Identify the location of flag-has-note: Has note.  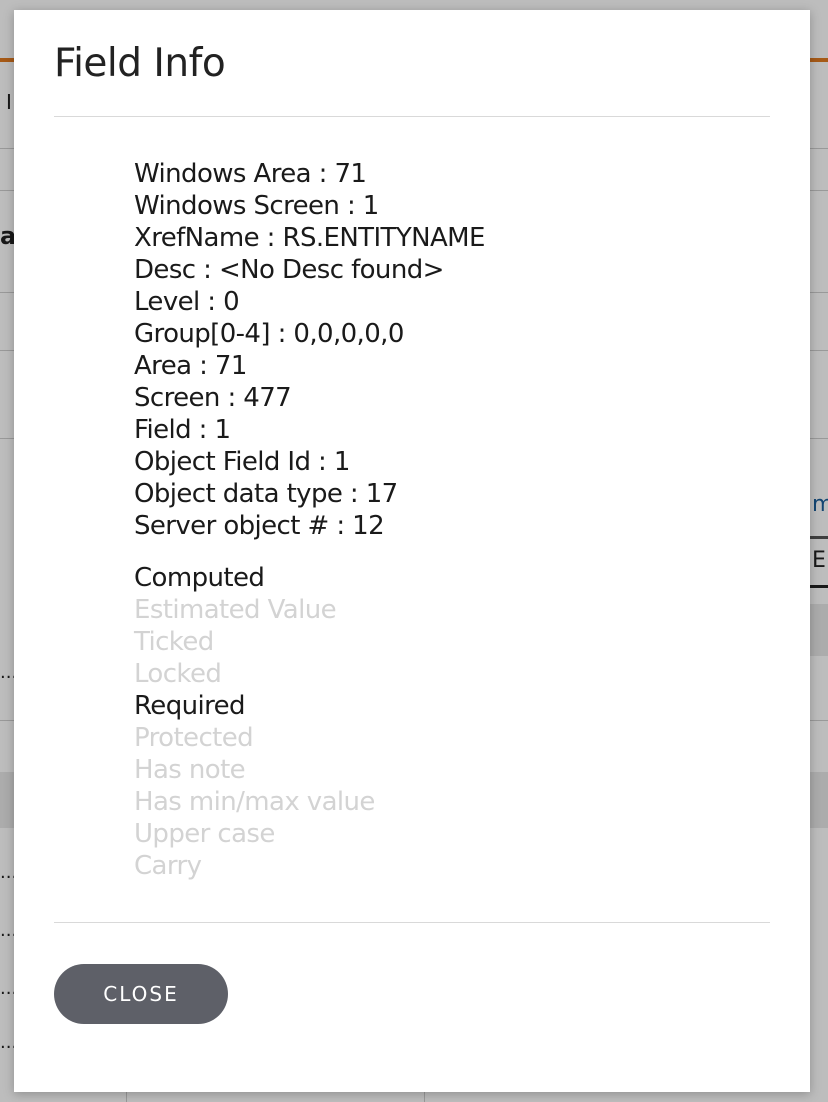
(190, 770).